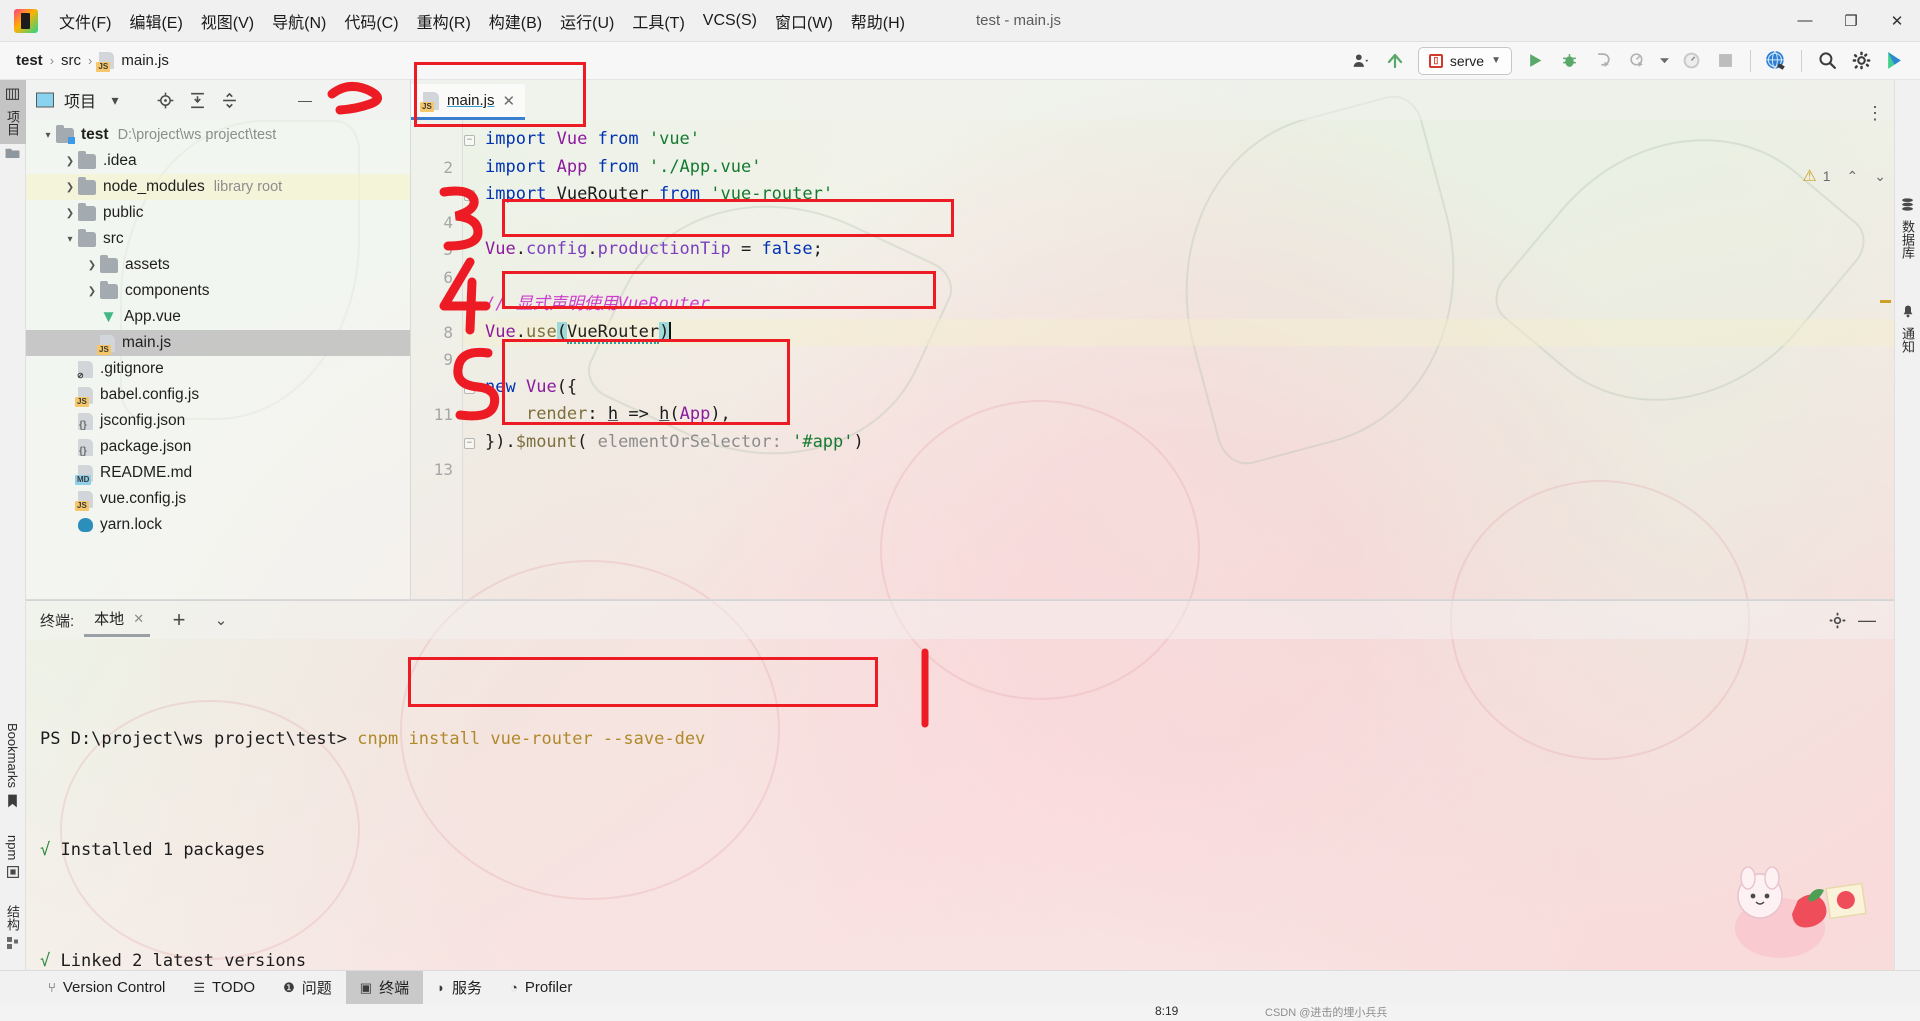 This screenshot has width=1920, height=1021. What do you see at coordinates (459, 988) in the screenshot?
I see `status-bar-item-服务: ◗ 服务` at bounding box center [459, 988].